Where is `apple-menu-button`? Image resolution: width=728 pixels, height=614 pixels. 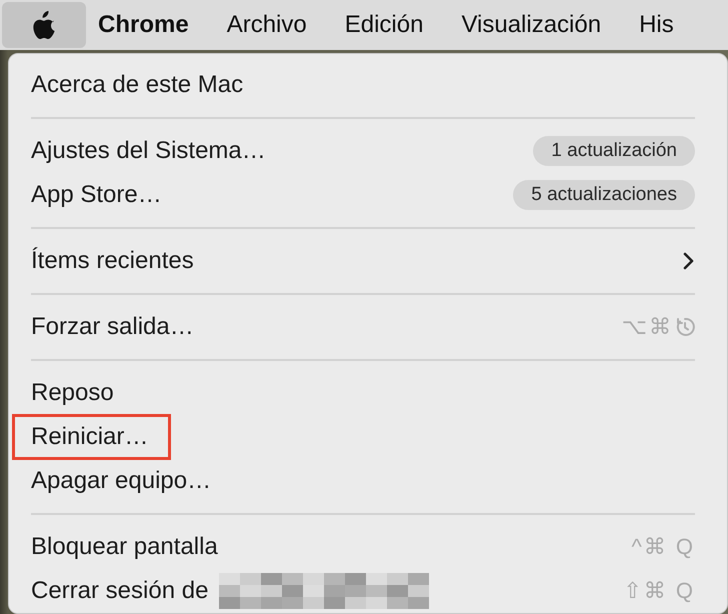 apple-menu-button is located at coordinates (44, 25).